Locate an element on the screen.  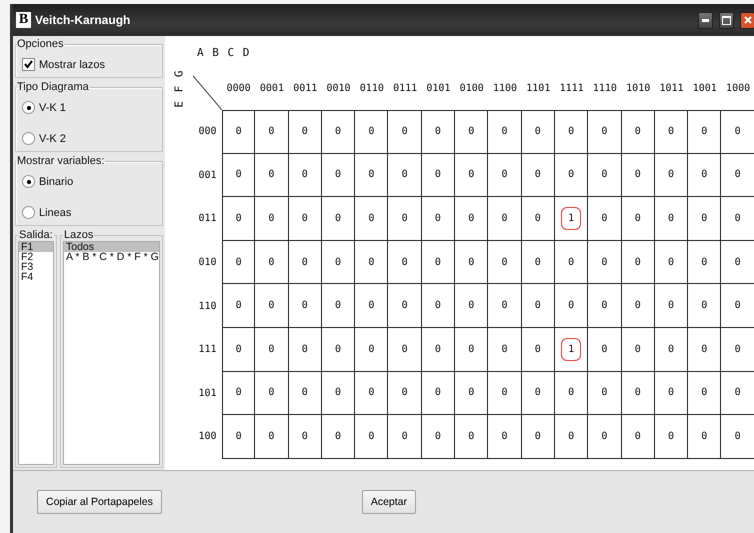
checkbox is located at coordinates (28, 64).